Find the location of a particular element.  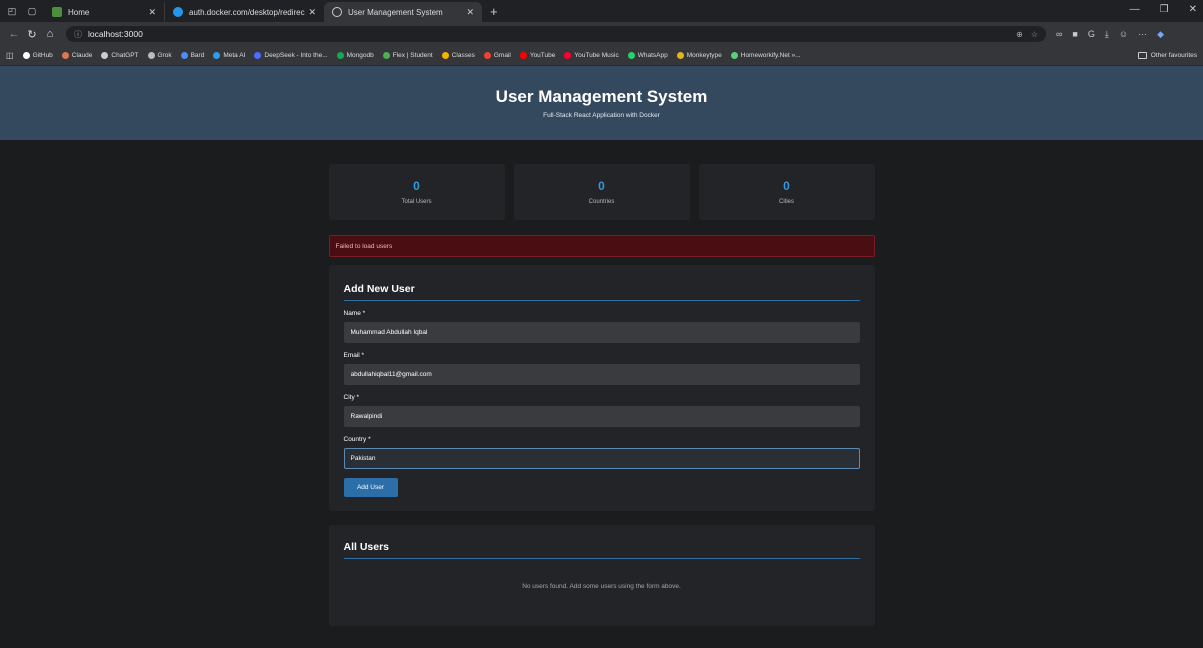

youtube-icon is located at coordinates (523, 55).